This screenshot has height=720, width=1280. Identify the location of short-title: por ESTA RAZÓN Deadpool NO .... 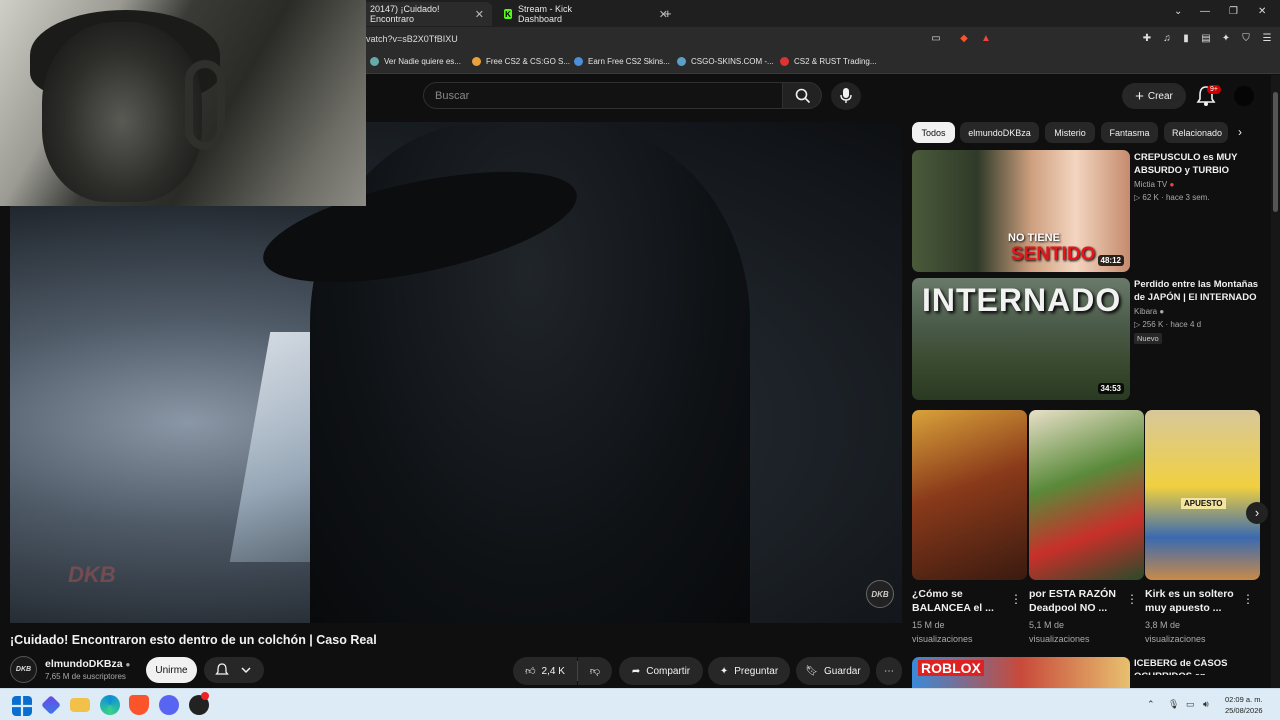
(1072, 601).